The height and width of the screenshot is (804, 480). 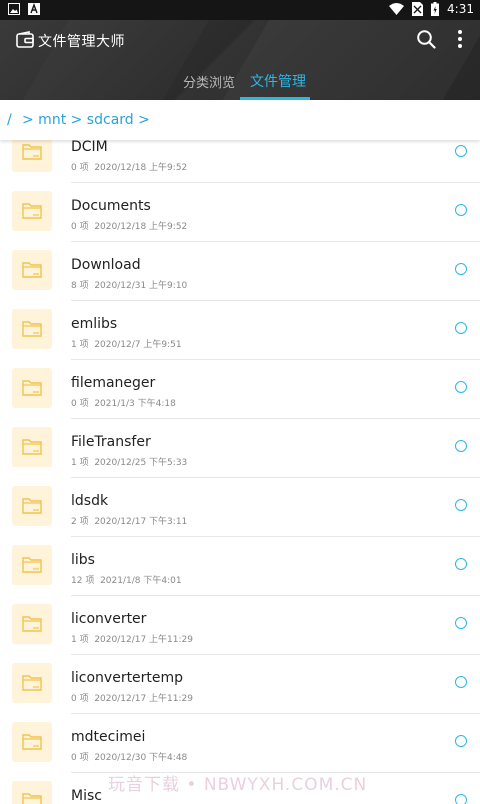 I want to click on modified-date: 2020/12/25 下午5:33, so click(x=141, y=463).